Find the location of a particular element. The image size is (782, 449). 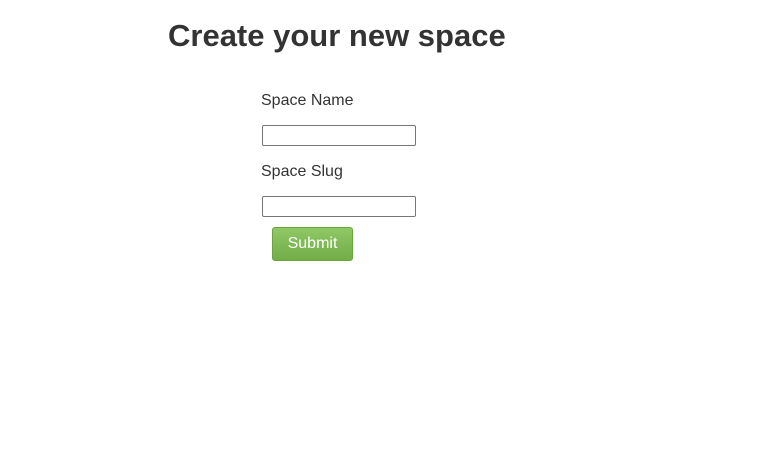

space-slug-input is located at coordinates (339, 206).